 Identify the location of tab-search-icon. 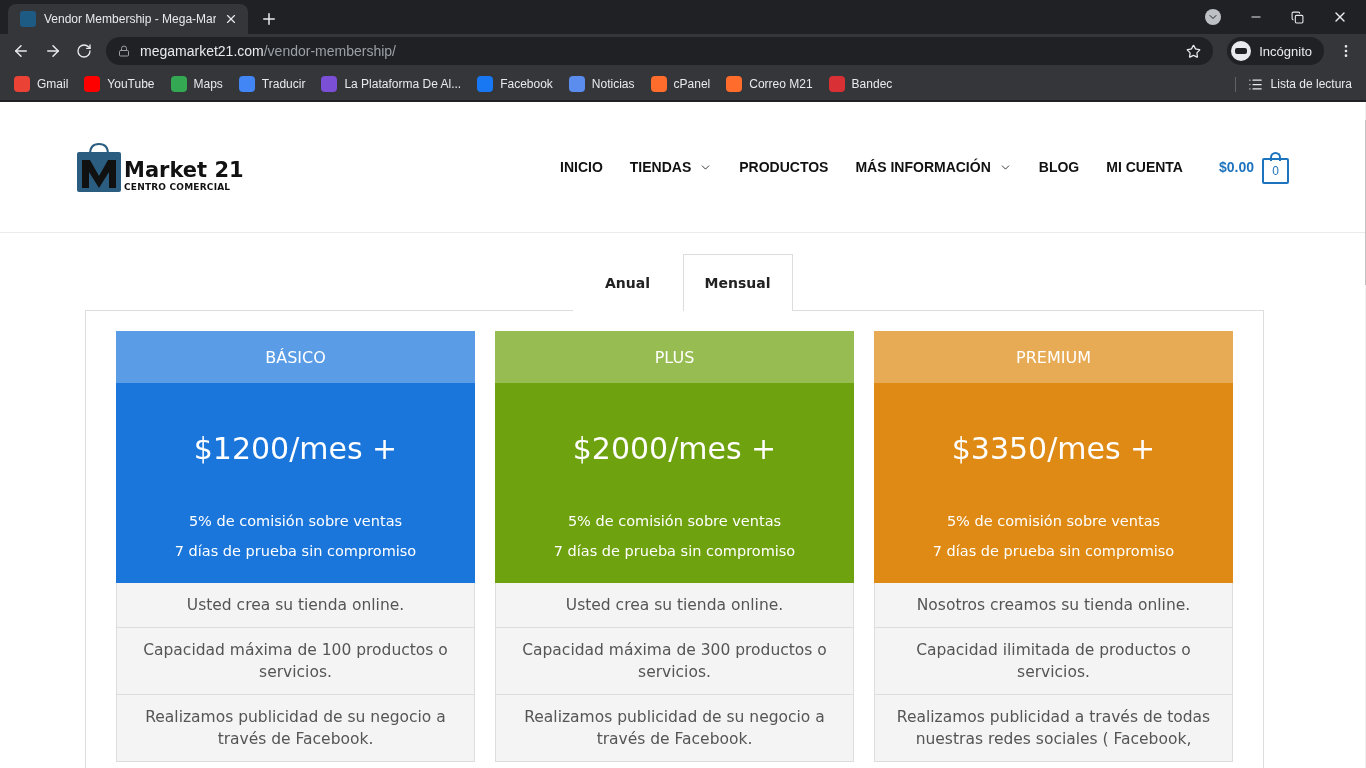
(1213, 17).